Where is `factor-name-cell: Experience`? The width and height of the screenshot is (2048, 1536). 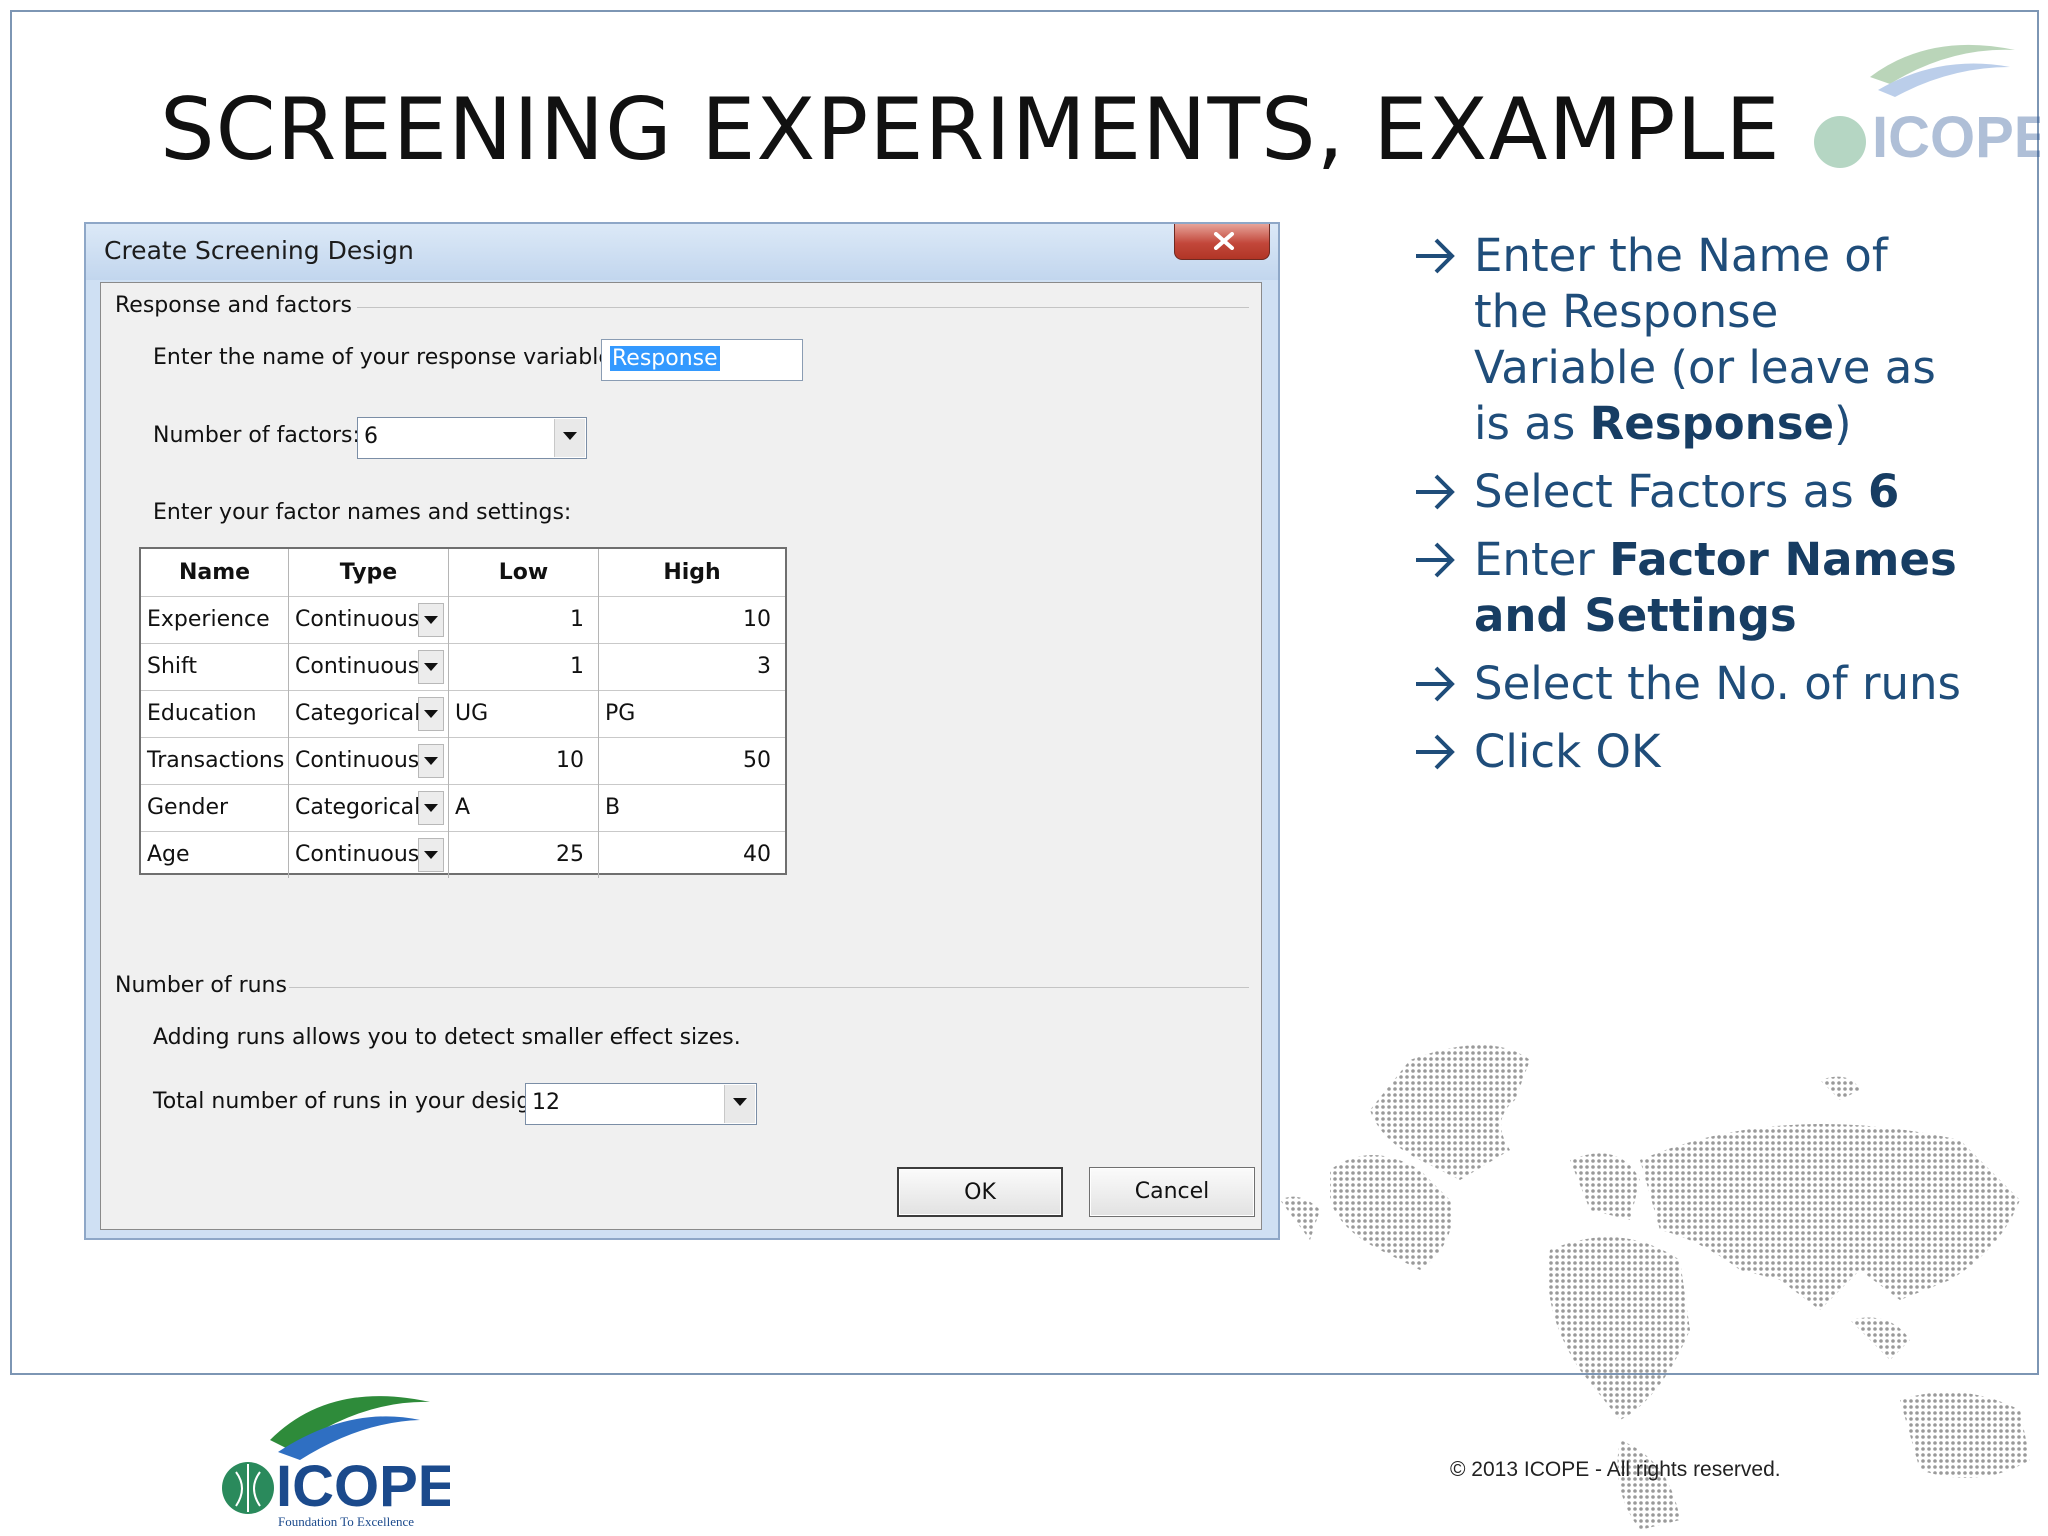 factor-name-cell: Experience is located at coordinates (215, 619).